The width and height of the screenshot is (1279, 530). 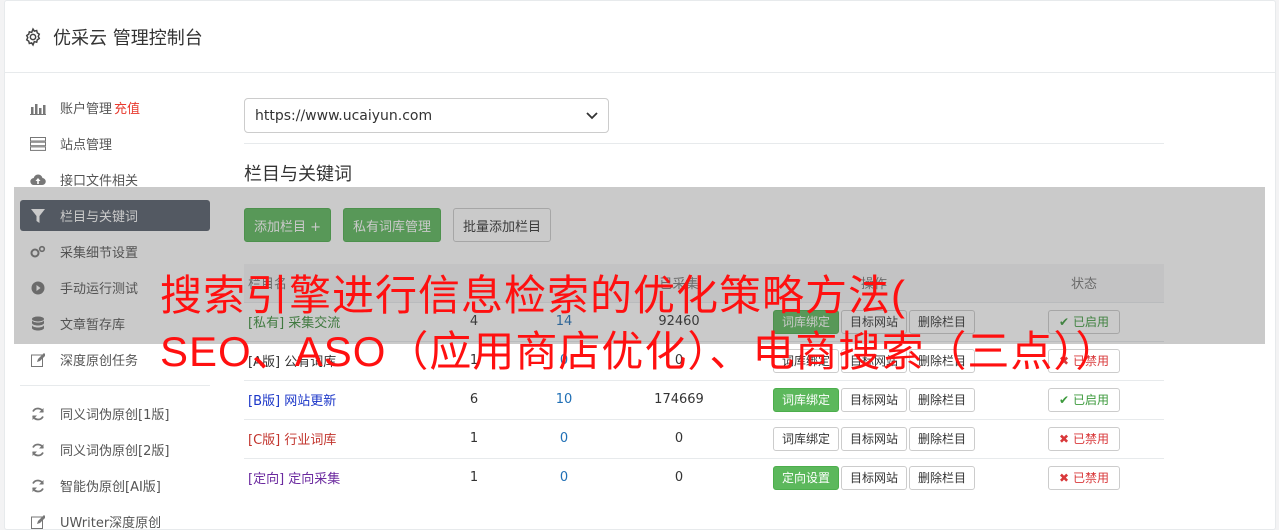 I want to click on column-name-cell: [B版] 网站更新, so click(x=339, y=399).